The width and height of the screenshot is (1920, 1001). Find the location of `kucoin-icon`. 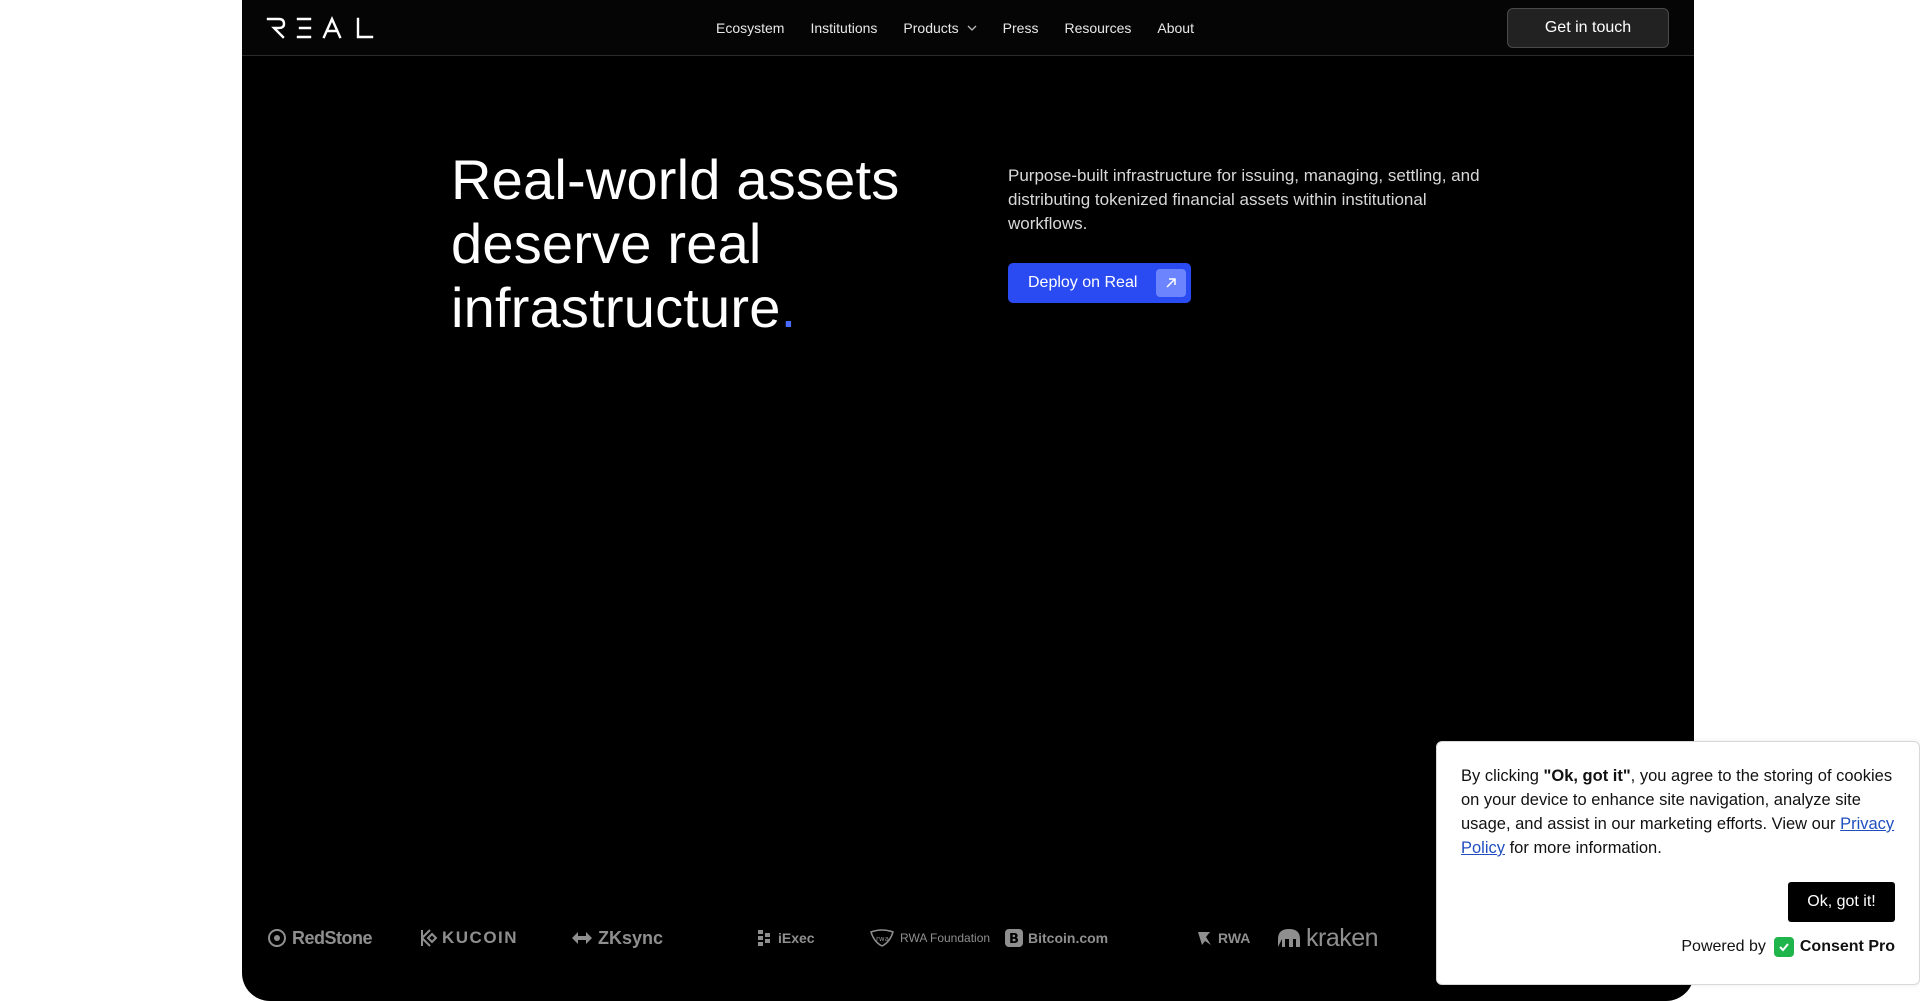

kucoin-icon is located at coordinates (429, 938).